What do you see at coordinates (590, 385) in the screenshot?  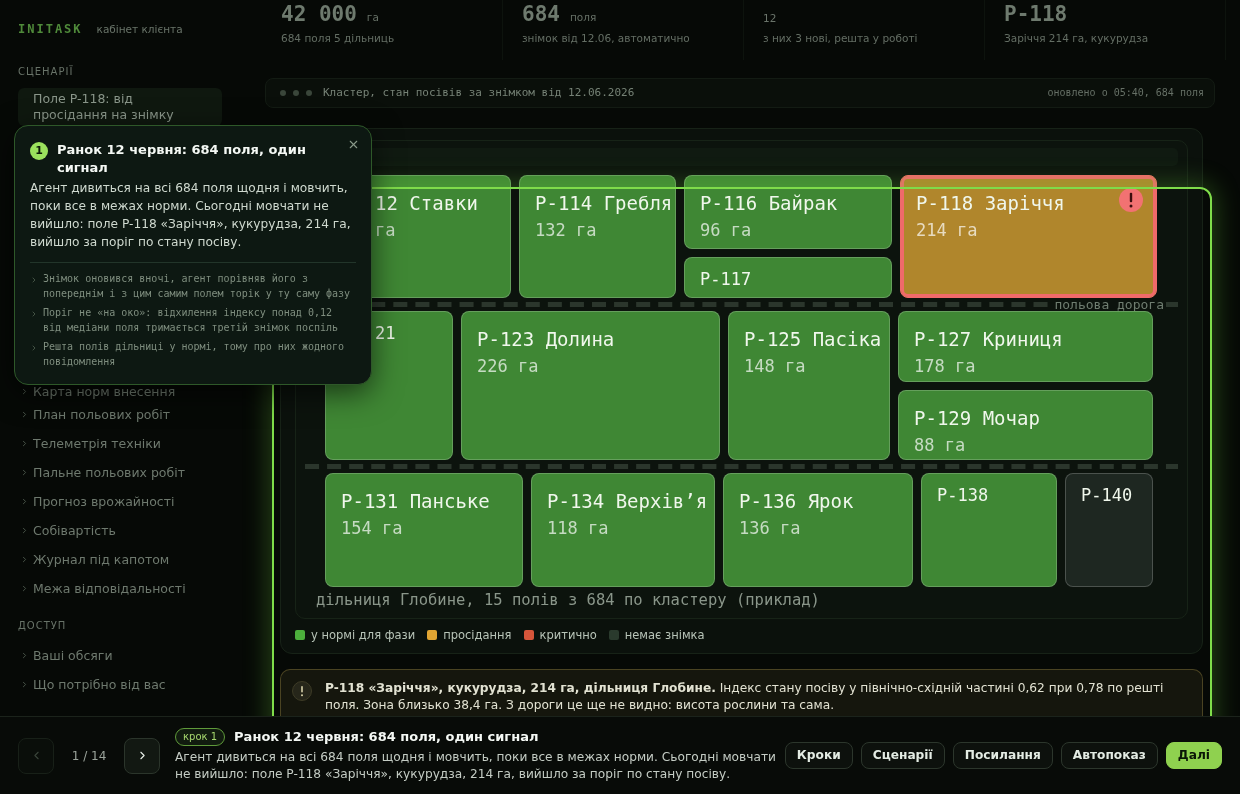 I see `field-tile: P-123 Долина 226 га` at bounding box center [590, 385].